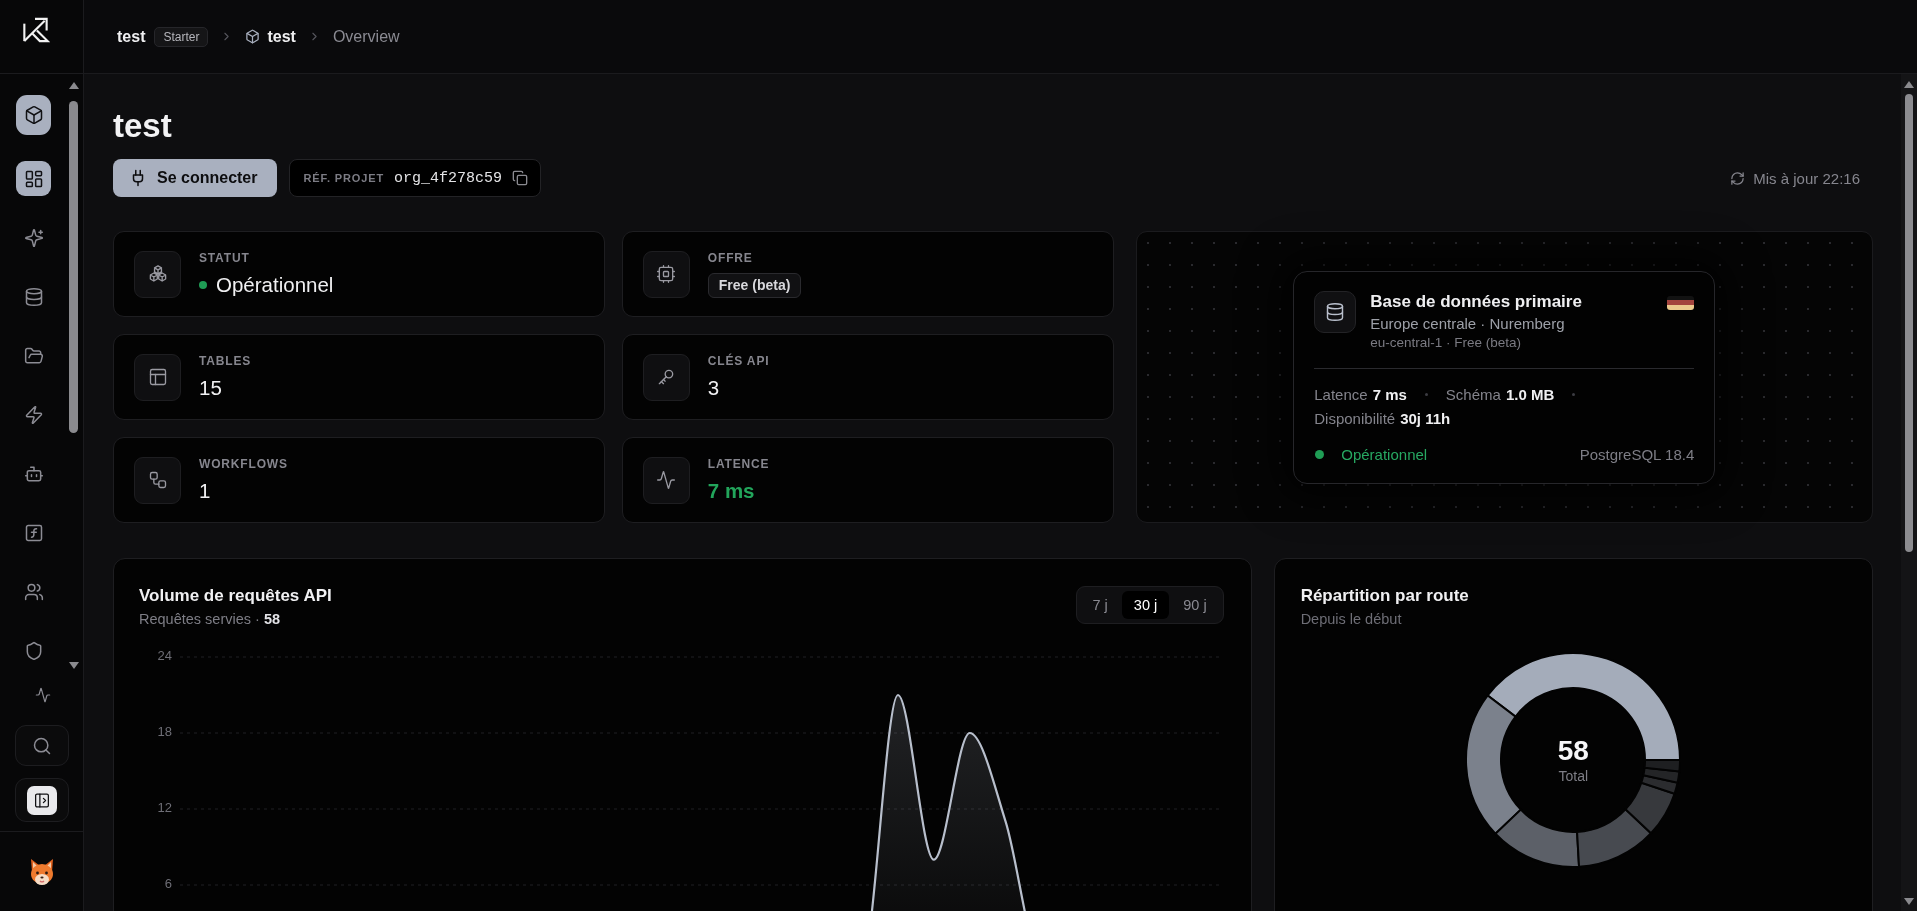 The width and height of the screenshot is (1917, 911). What do you see at coordinates (1195, 605) in the screenshot?
I see `range-tab: 90 j` at bounding box center [1195, 605].